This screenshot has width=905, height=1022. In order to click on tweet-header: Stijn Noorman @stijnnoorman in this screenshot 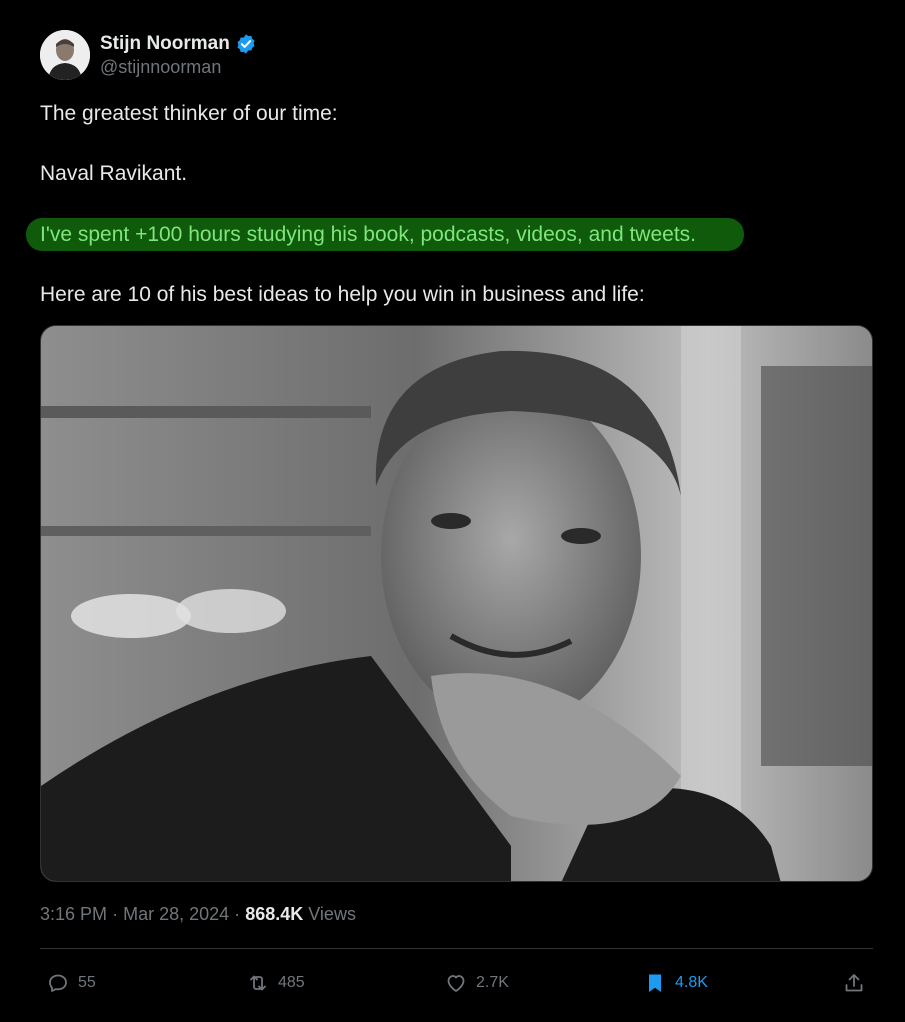, I will do `click(148, 55)`.